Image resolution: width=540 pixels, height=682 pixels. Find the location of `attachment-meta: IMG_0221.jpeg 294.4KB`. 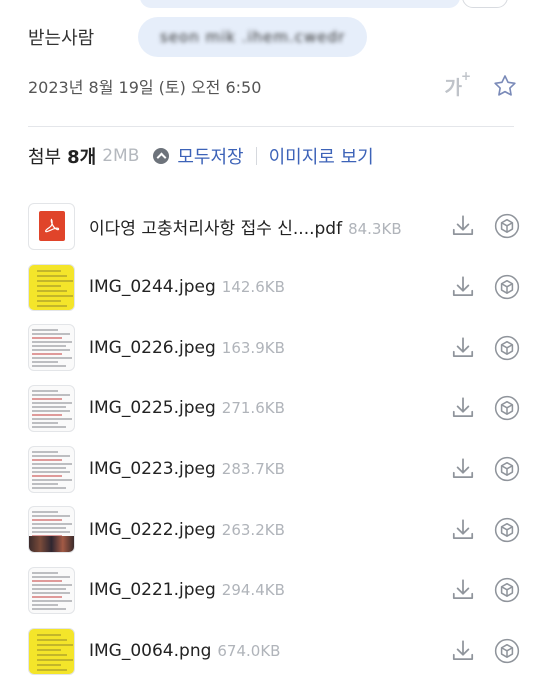

attachment-meta: IMG_0221.jpeg 294.4KB is located at coordinates (262, 590).